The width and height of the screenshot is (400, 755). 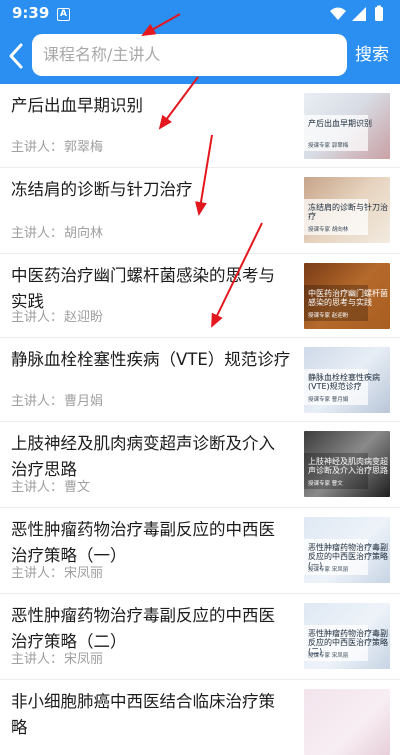 I want to click on course-title: 静脉血栓栓塞性疾病（VTE）规范诊疗, so click(x=151, y=359).